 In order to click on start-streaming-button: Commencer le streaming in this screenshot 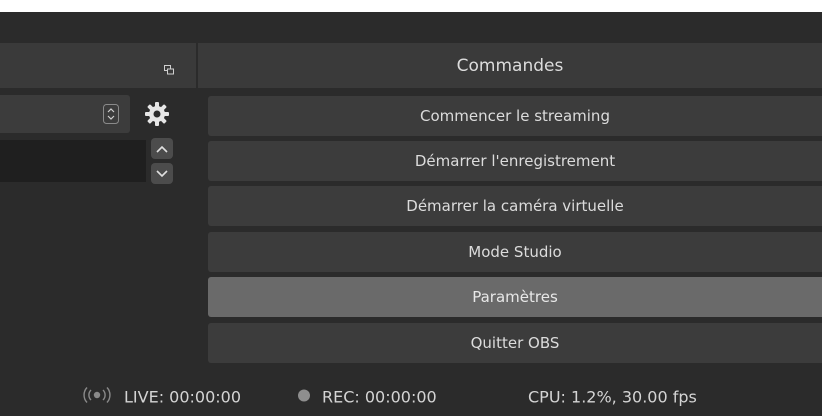, I will do `click(515, 116)`.